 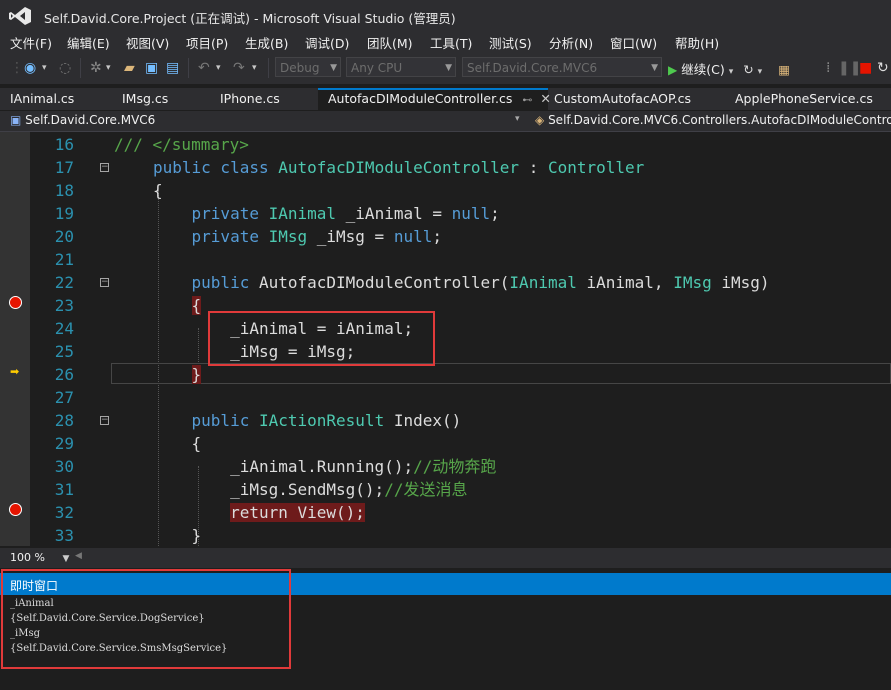 I want to click on solution-configuration-select: Debug ▼, so click(x=308, y=67).